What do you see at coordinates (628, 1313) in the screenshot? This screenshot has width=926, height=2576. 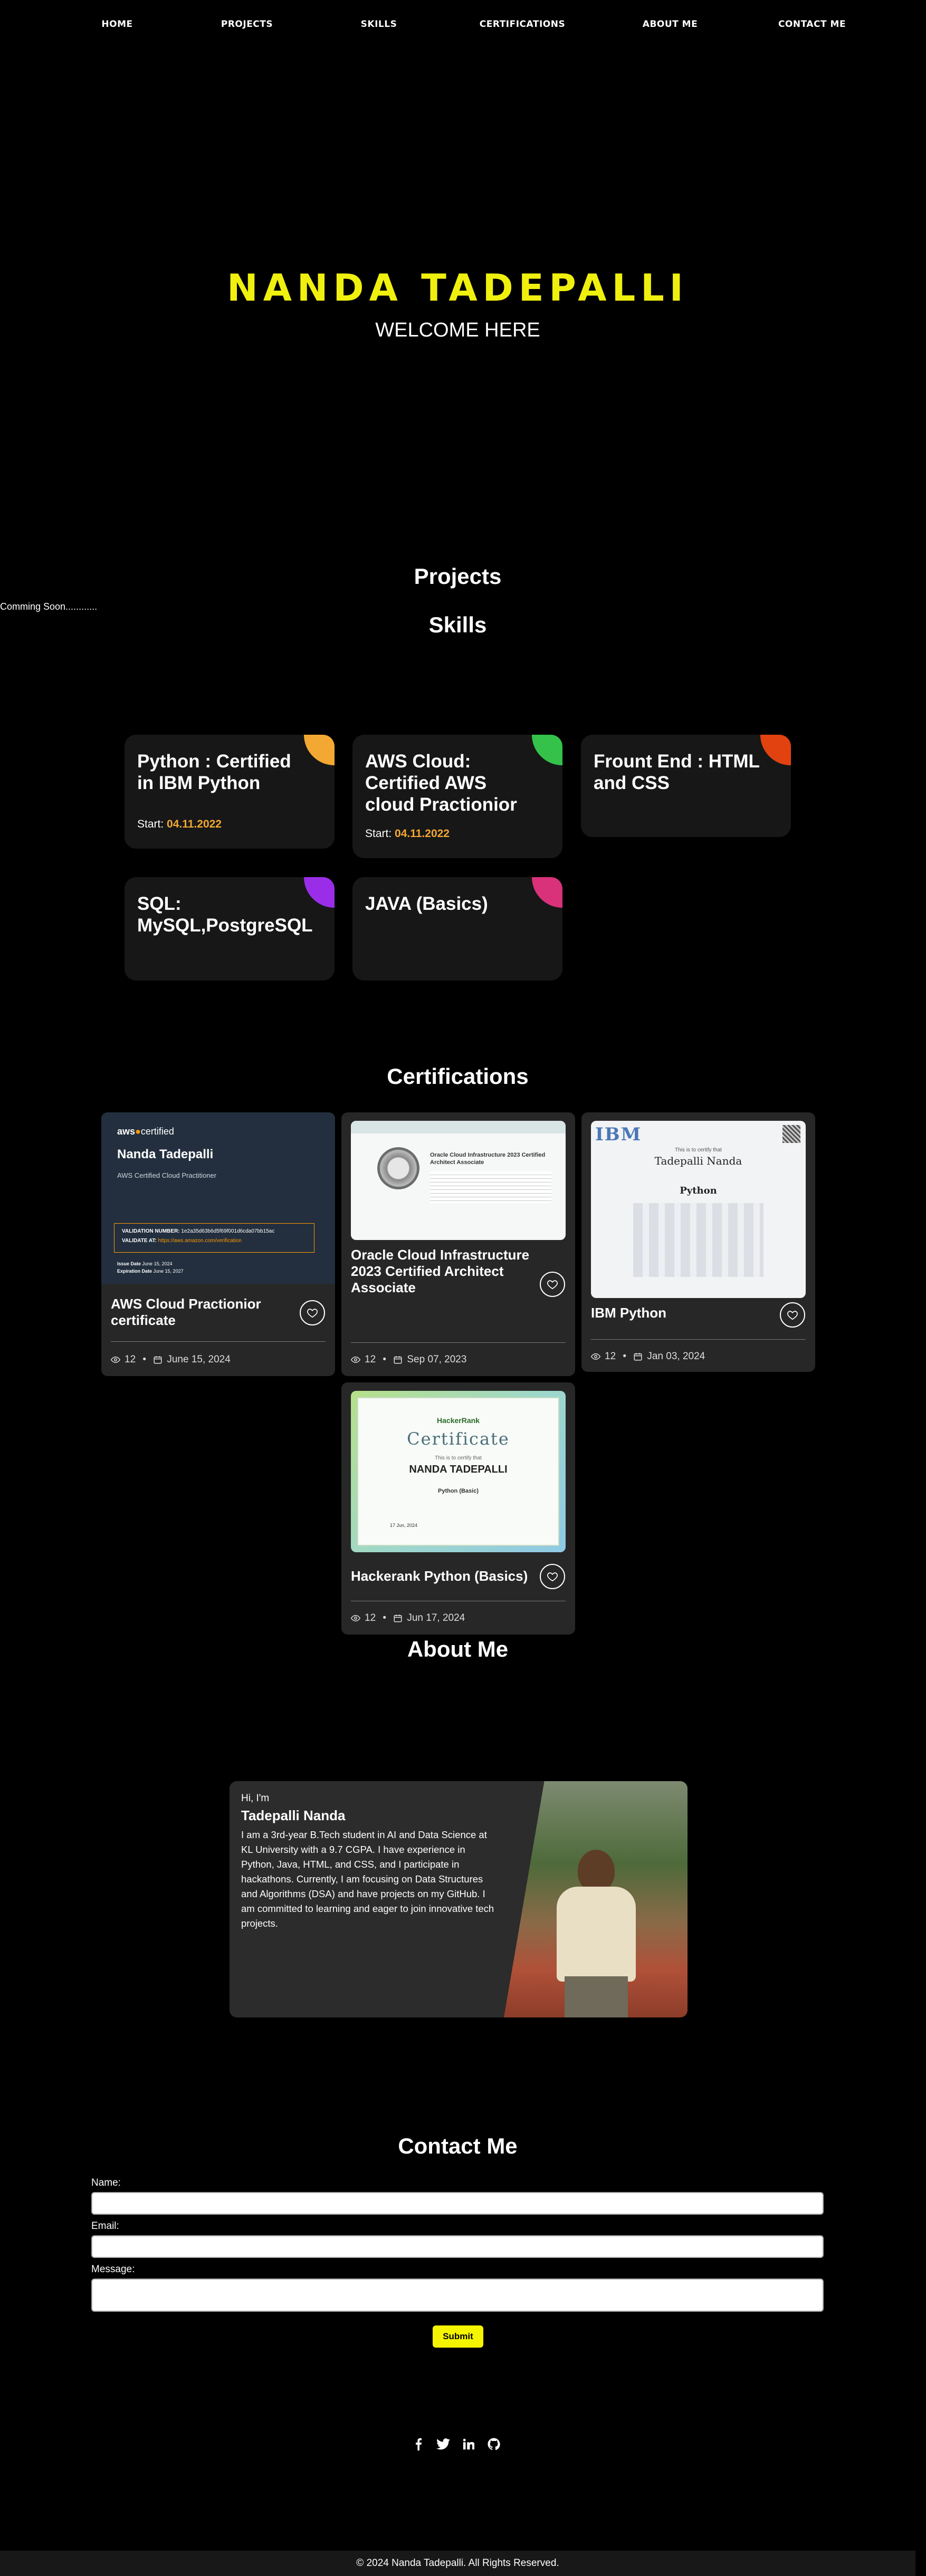 I see `cert-name: IBM Python` at bounding box center [628, 1313].